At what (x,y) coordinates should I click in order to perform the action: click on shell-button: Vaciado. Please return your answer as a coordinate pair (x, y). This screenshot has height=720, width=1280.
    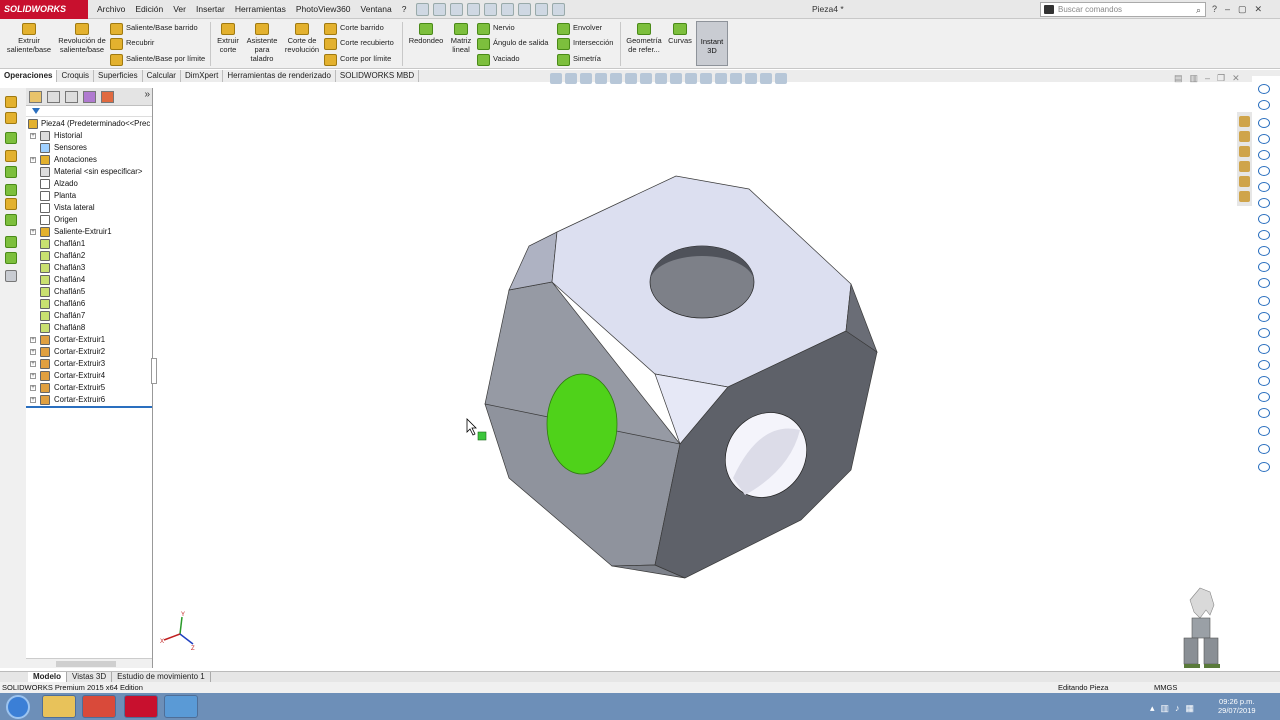
    Looking at the image, I should click on (498, 59).